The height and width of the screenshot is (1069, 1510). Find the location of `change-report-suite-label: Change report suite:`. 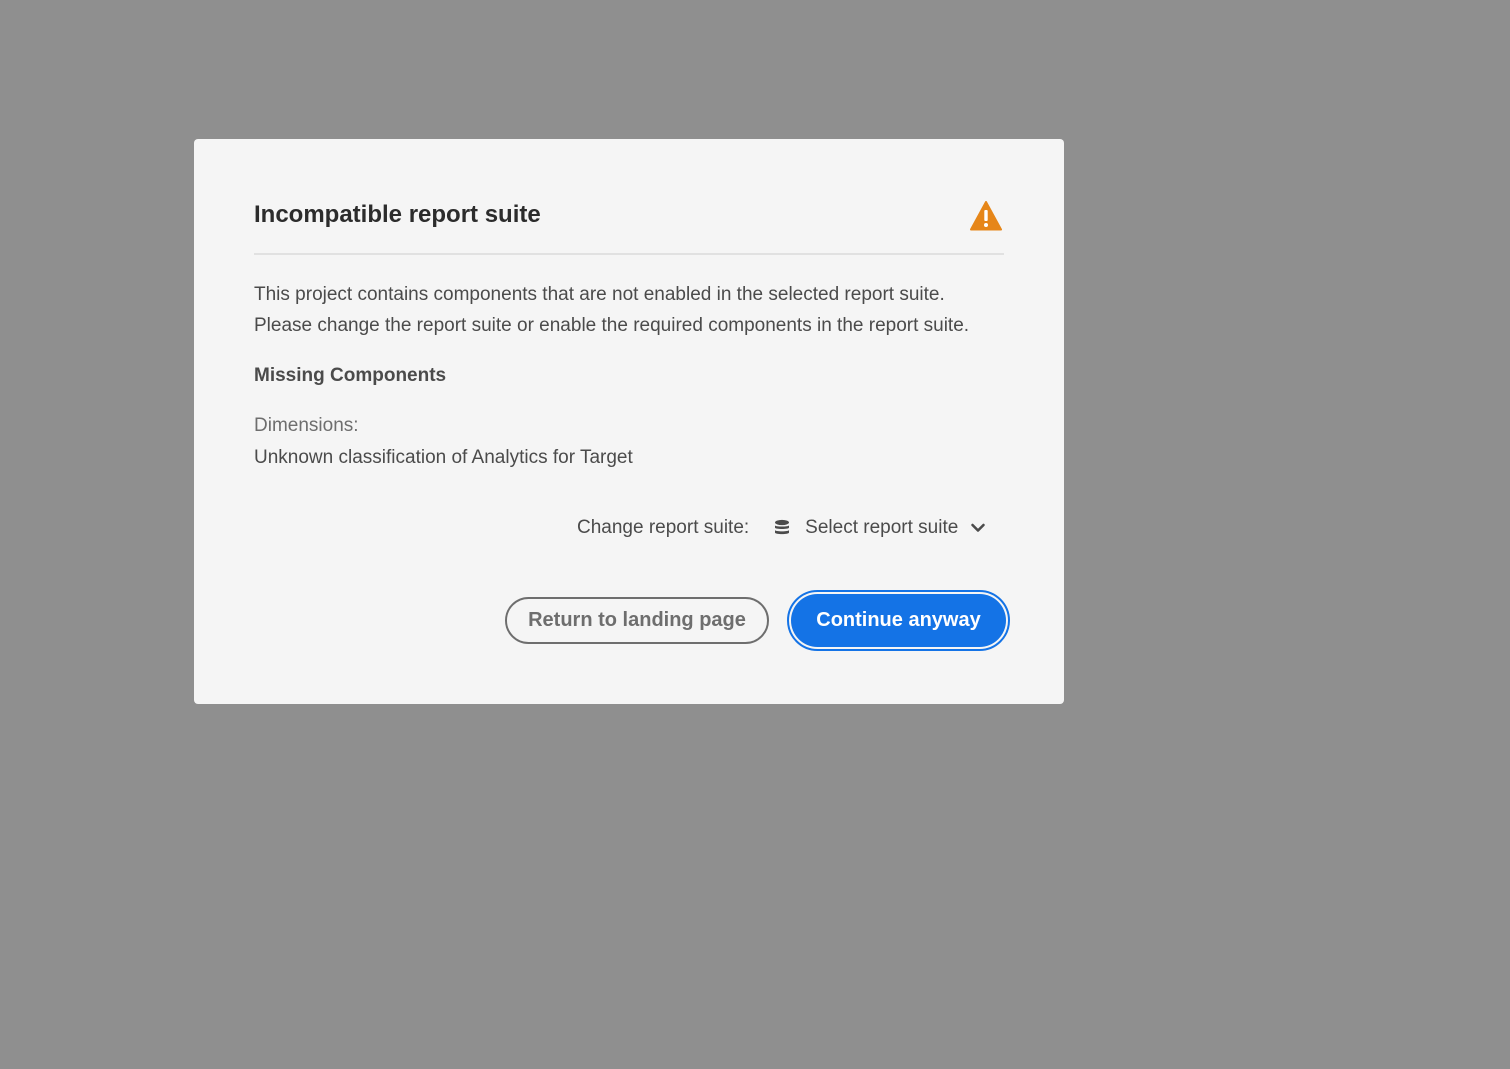

change-report-suite-label: Change report suite: is located at coordinates (663, 527).